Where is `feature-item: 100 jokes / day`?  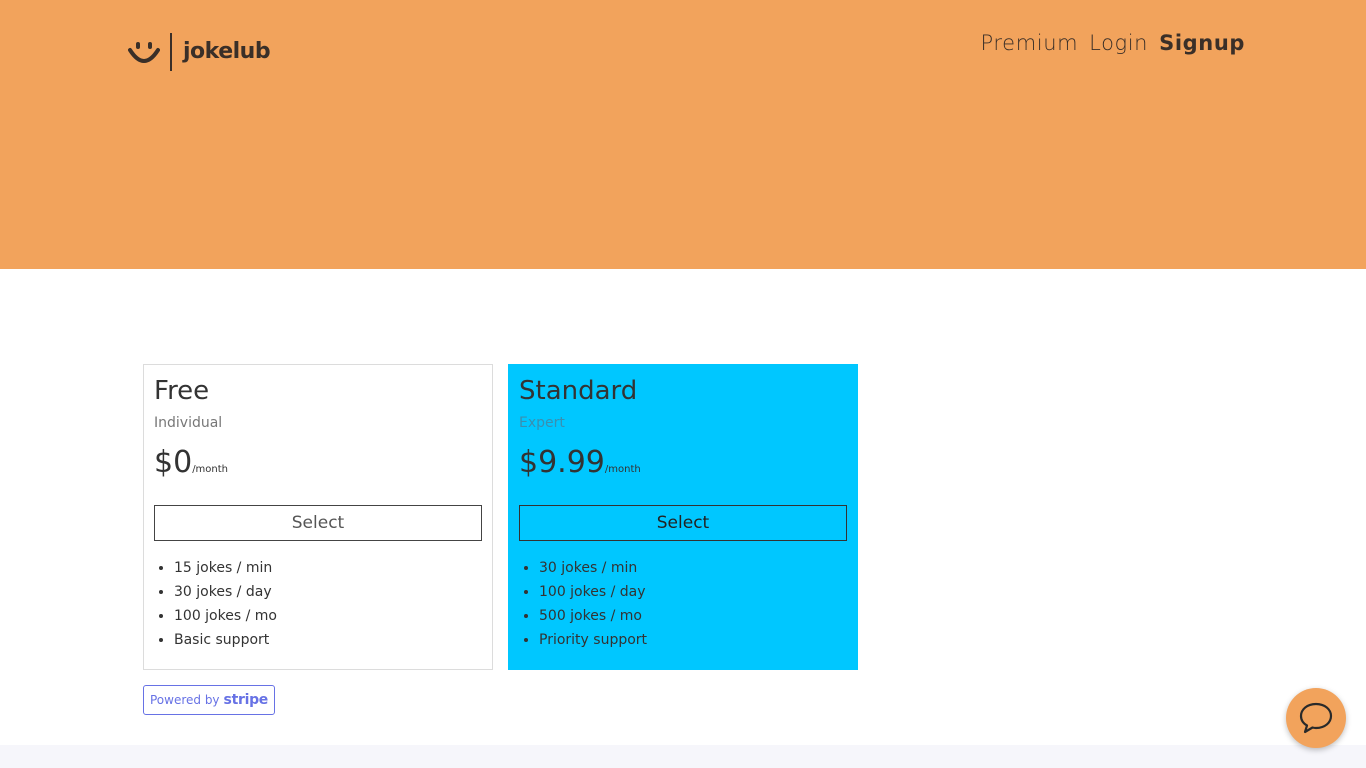 feature-item: 100 jokes / day is located at coordinates (693, 592).